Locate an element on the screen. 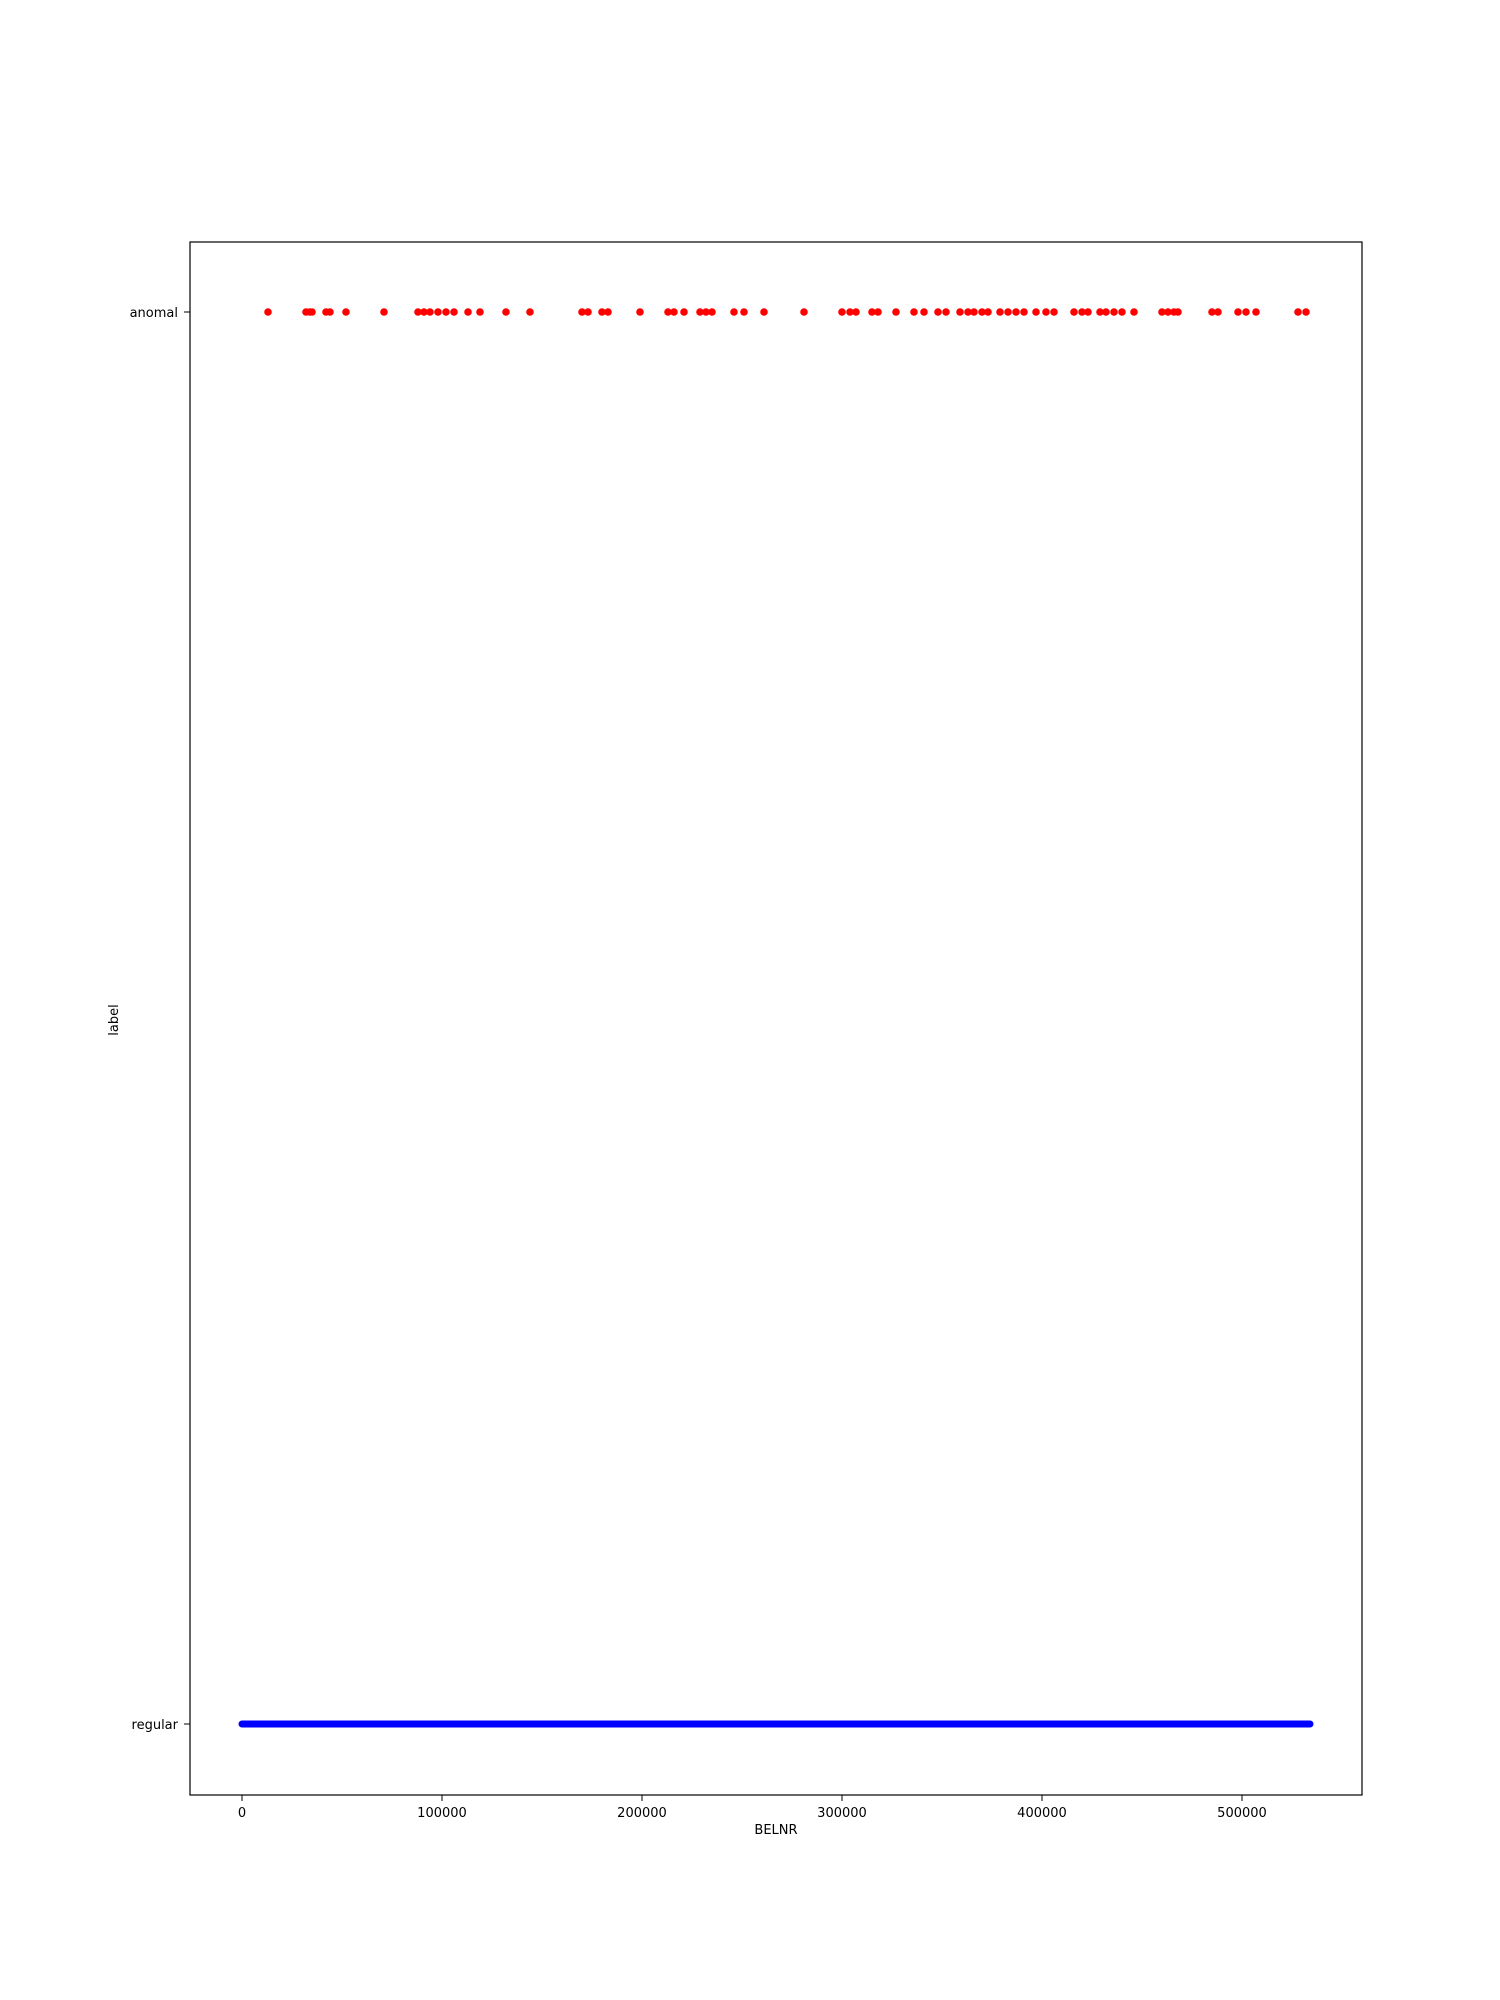 This screenshot has width=1500, height=2000. x-axis-label: BELNR is located at coordinates (775, 1830).